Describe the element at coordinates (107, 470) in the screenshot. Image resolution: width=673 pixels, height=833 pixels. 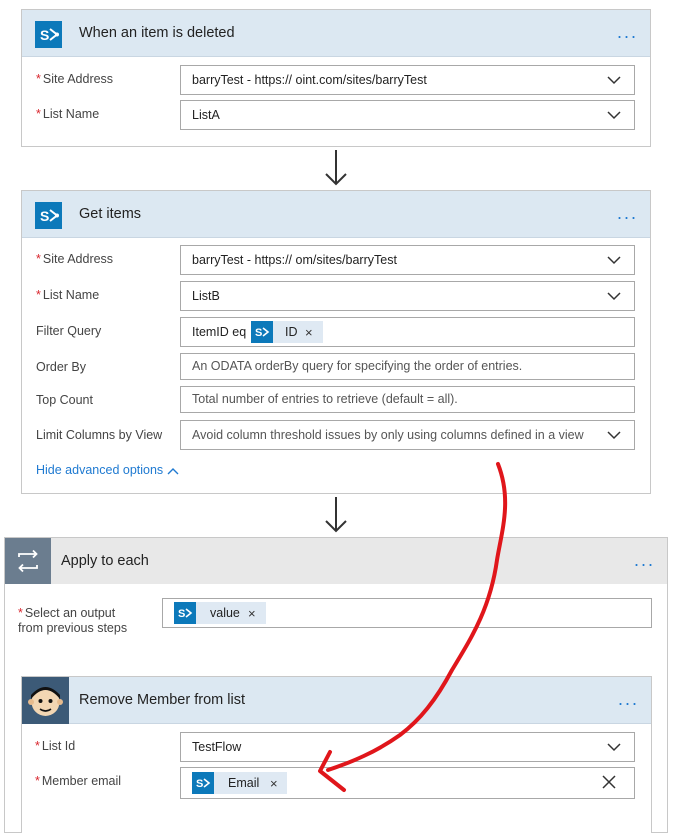
I see `hide-advanced-options-link: Hide advanced options` at that location.